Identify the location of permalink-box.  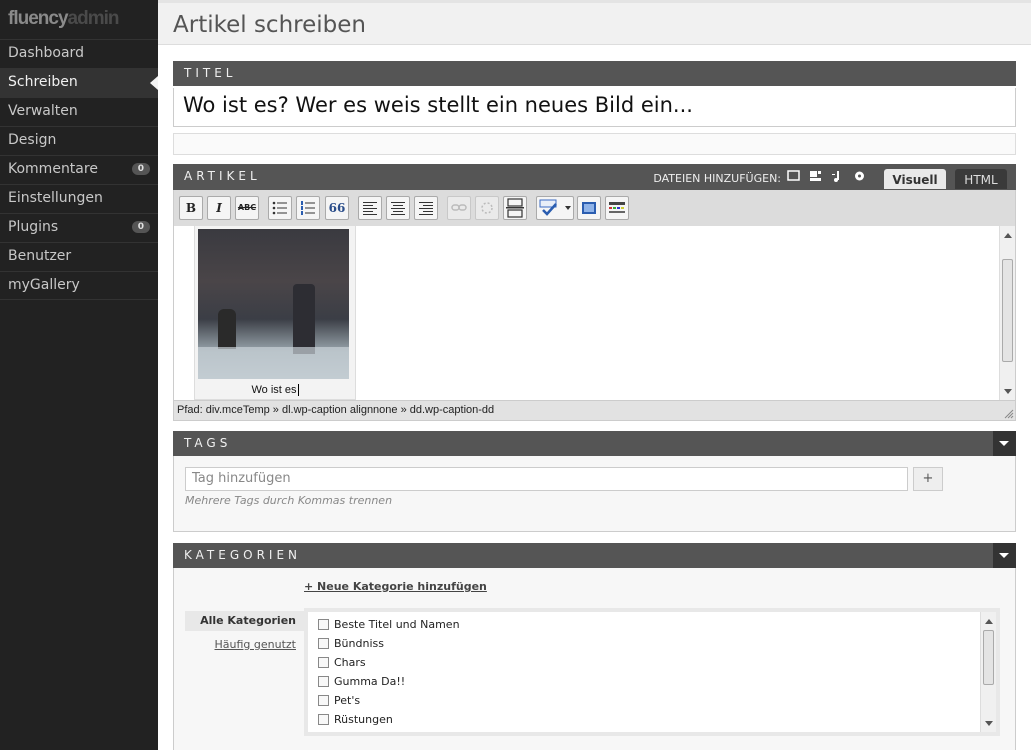
(594, 144).